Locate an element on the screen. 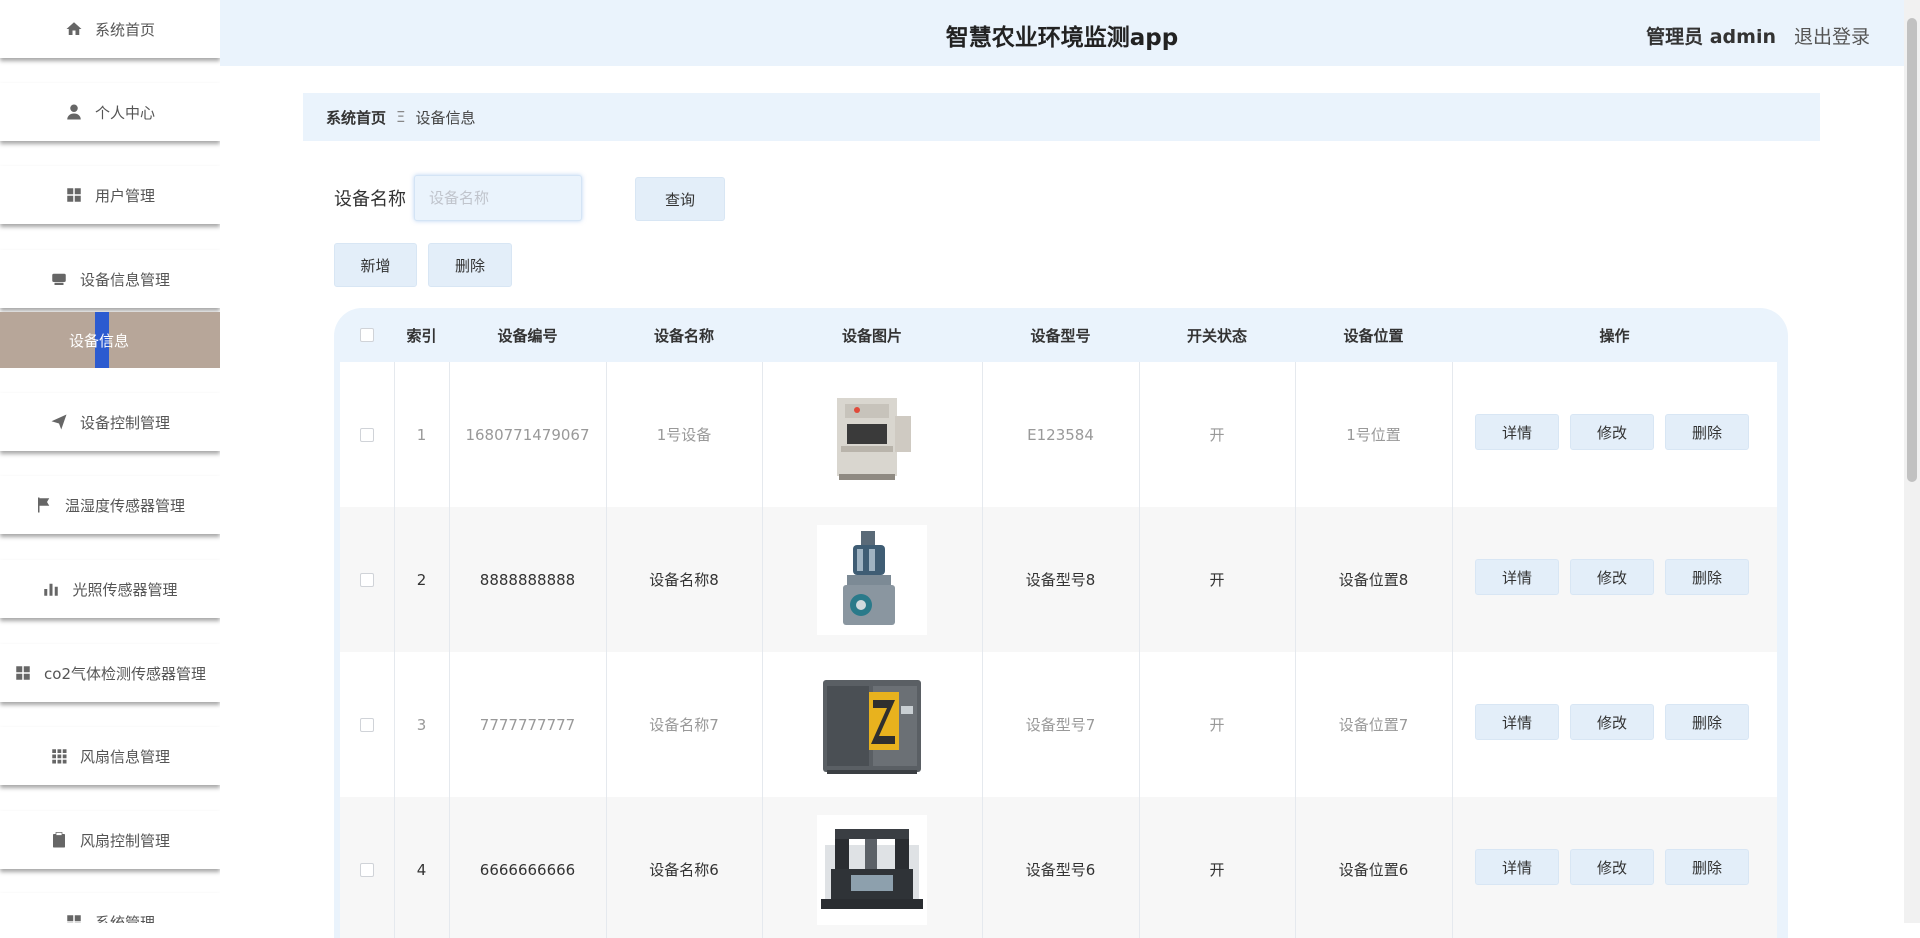 Image resolution: width=1920 pixels, height=938 pixels. header-model: 设备型号 is located at coordinates (1060, 335).